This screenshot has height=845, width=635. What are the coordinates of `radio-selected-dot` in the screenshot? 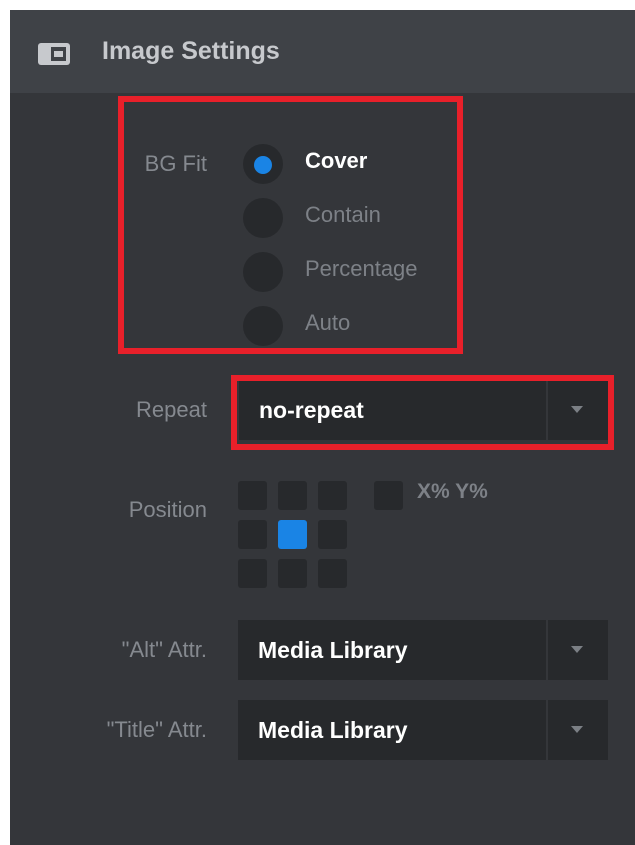 It's located at (263, 165).